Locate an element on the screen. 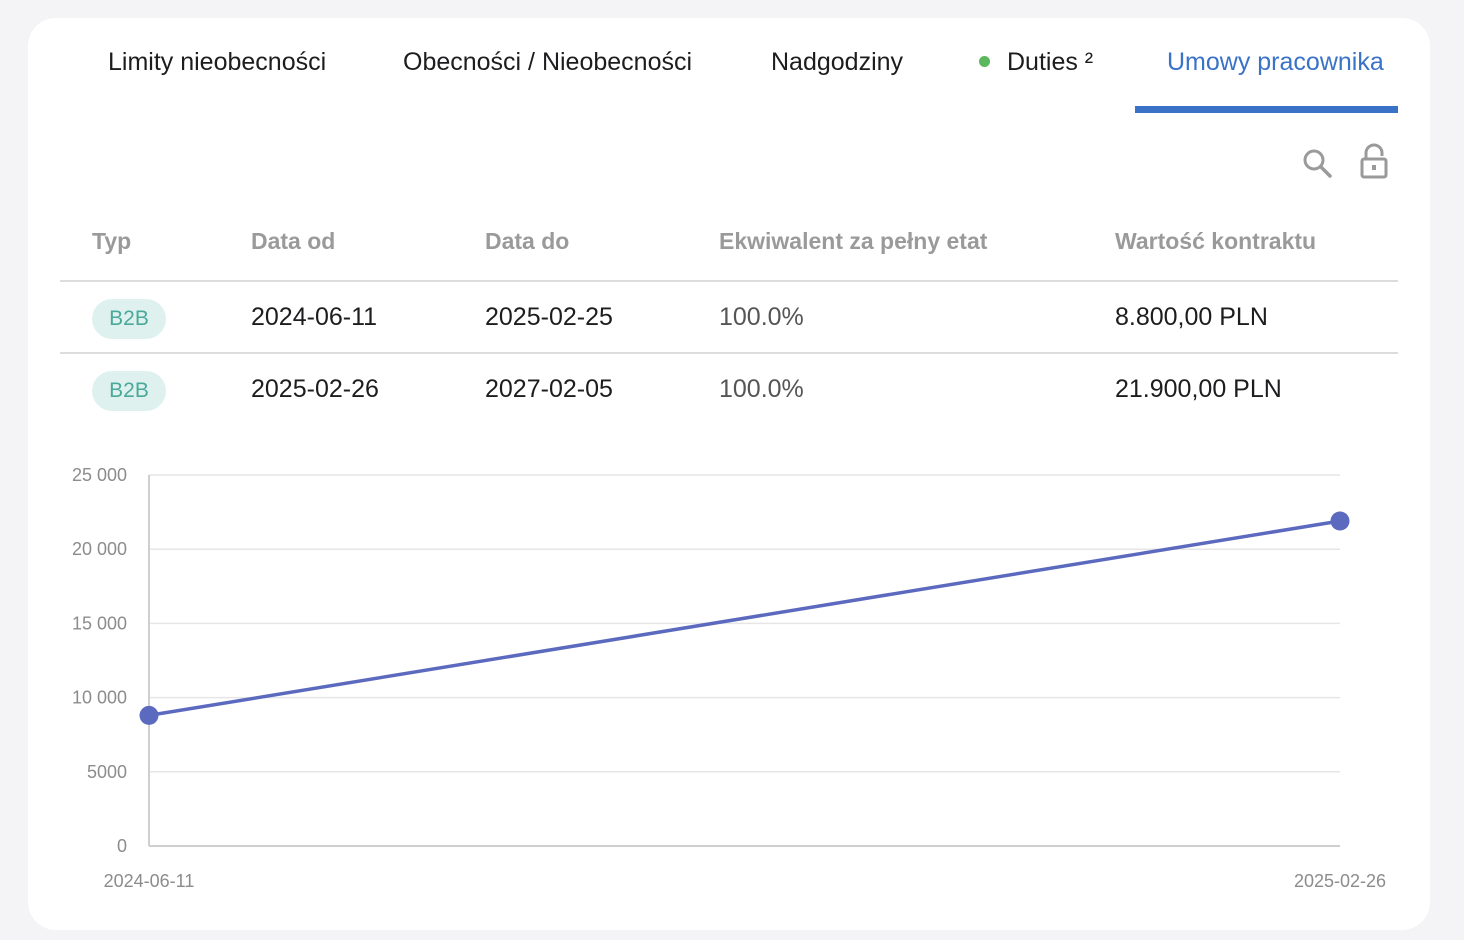 Image resolution: width=1464 pixels, height=940 pixels. lock-open-icon is located at coordinates (1374, 161).